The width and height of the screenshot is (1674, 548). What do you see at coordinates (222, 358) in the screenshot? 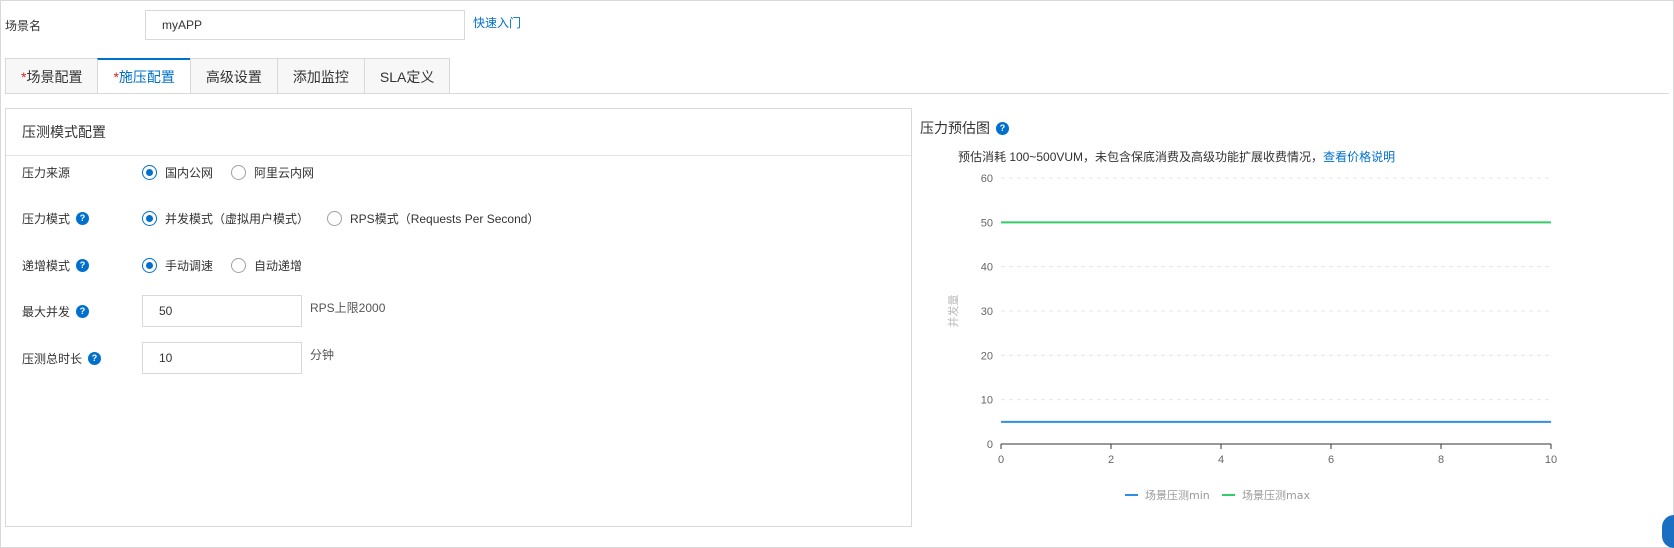
I see `duration-input` at bounding box center [222, 358].